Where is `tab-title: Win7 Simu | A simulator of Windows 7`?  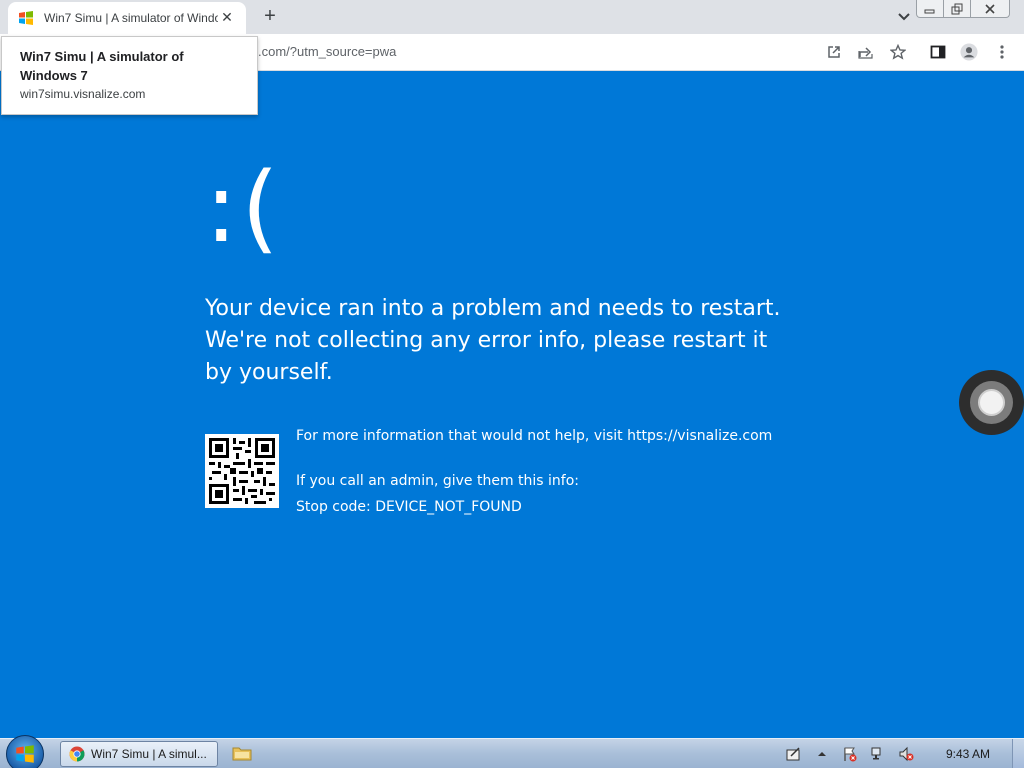 tab-title: Win7 Simu | A simulator of Windows 7 is located at coordinates (131, 18).